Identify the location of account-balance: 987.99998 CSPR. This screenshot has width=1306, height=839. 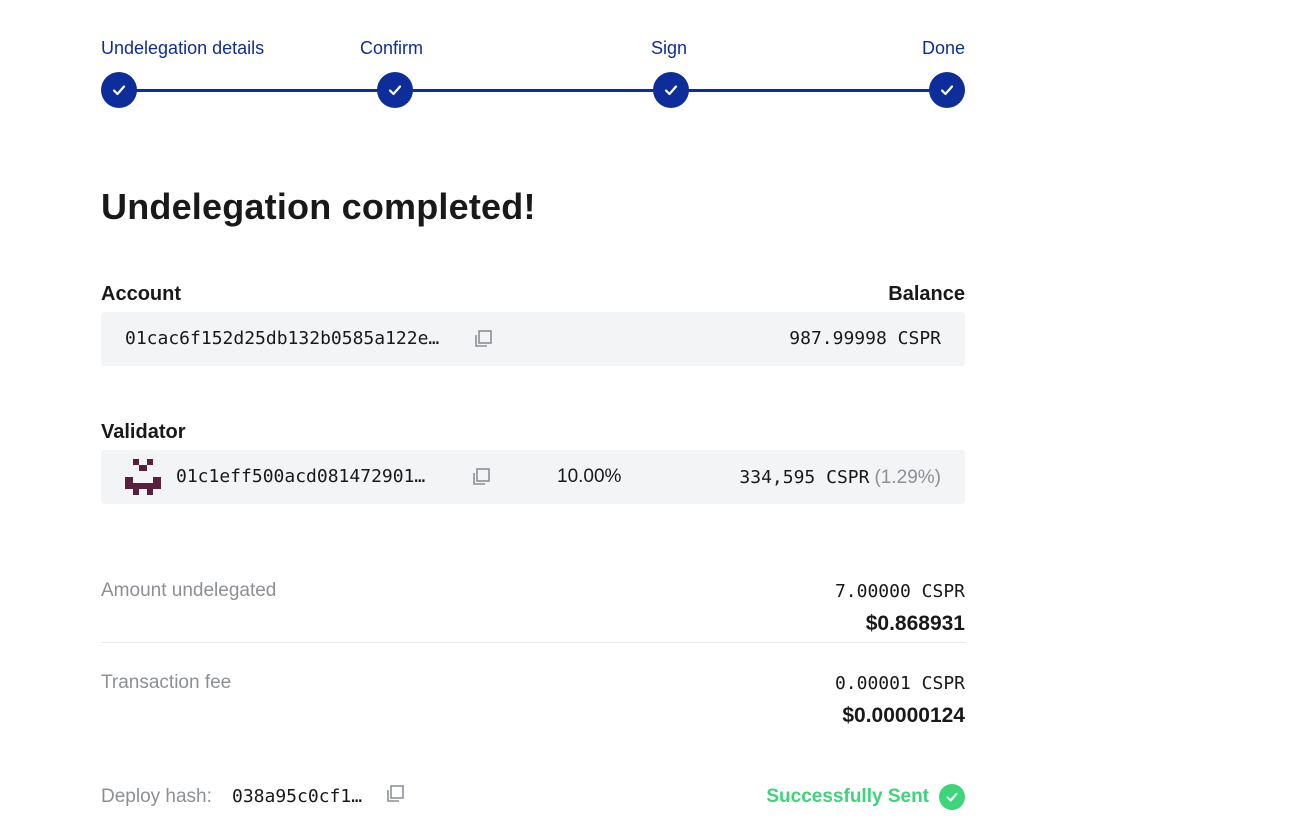
(865, 338).